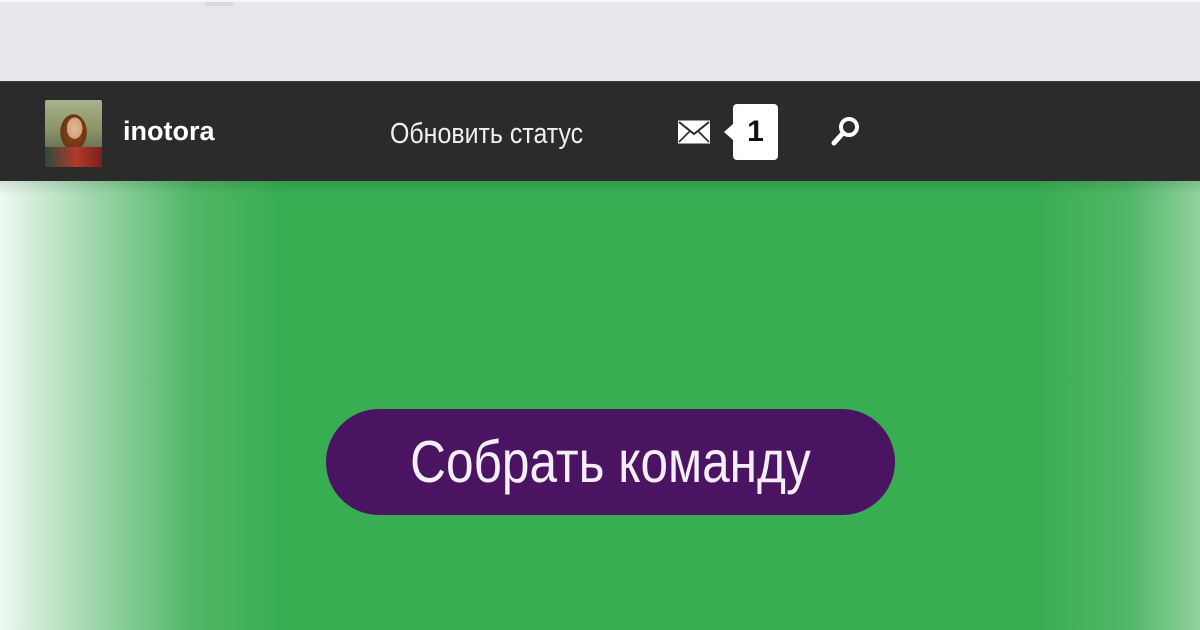 The width and height of the screenshot is (1200, 630). What do you see at coordinates (73, 133) in the screenshot?
I see `user-avatar` at bounding box center [73, 133].